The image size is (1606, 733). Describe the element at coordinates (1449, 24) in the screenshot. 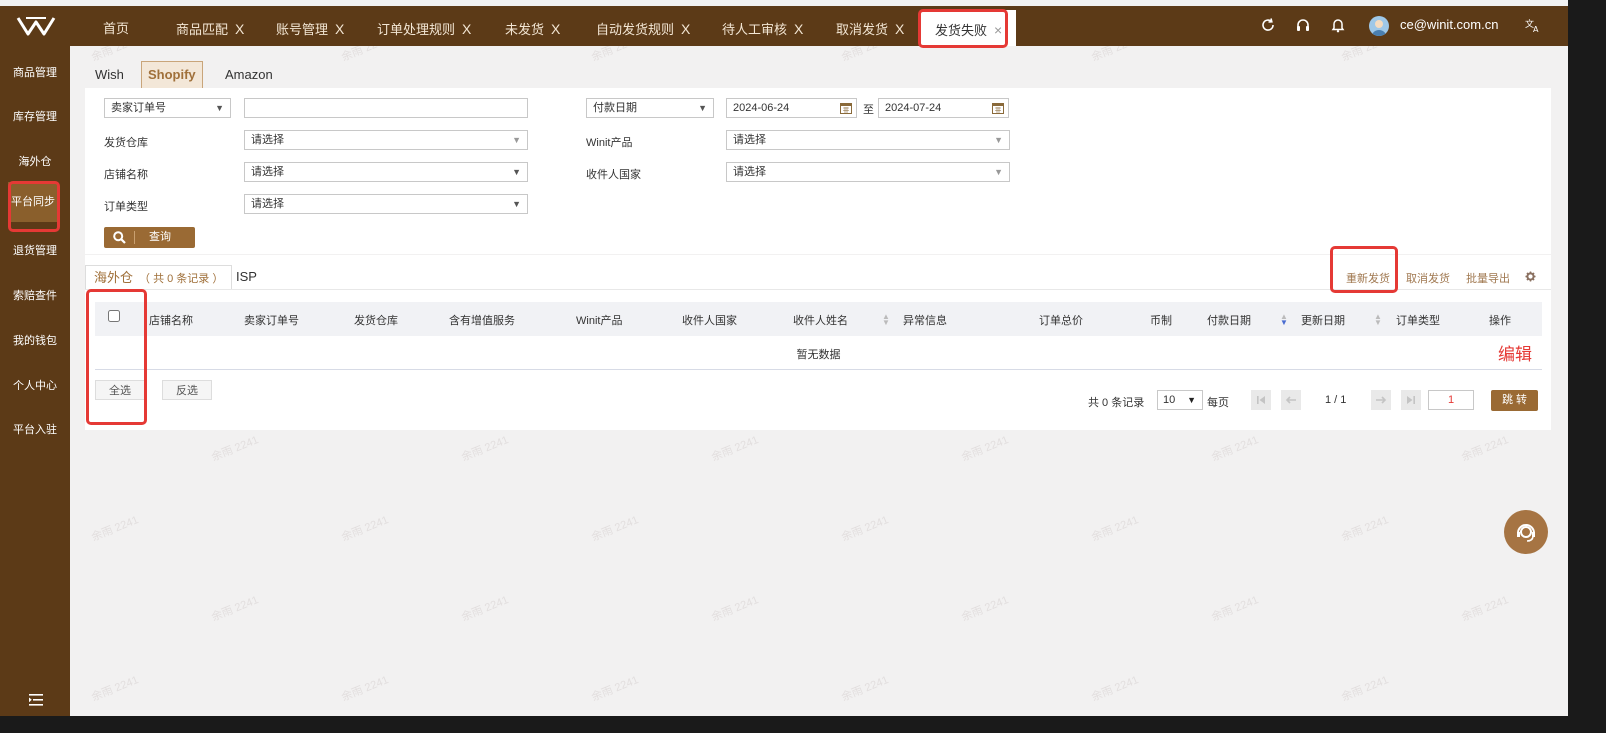

I see `user-email: ce@winit.com.cn` at that location.